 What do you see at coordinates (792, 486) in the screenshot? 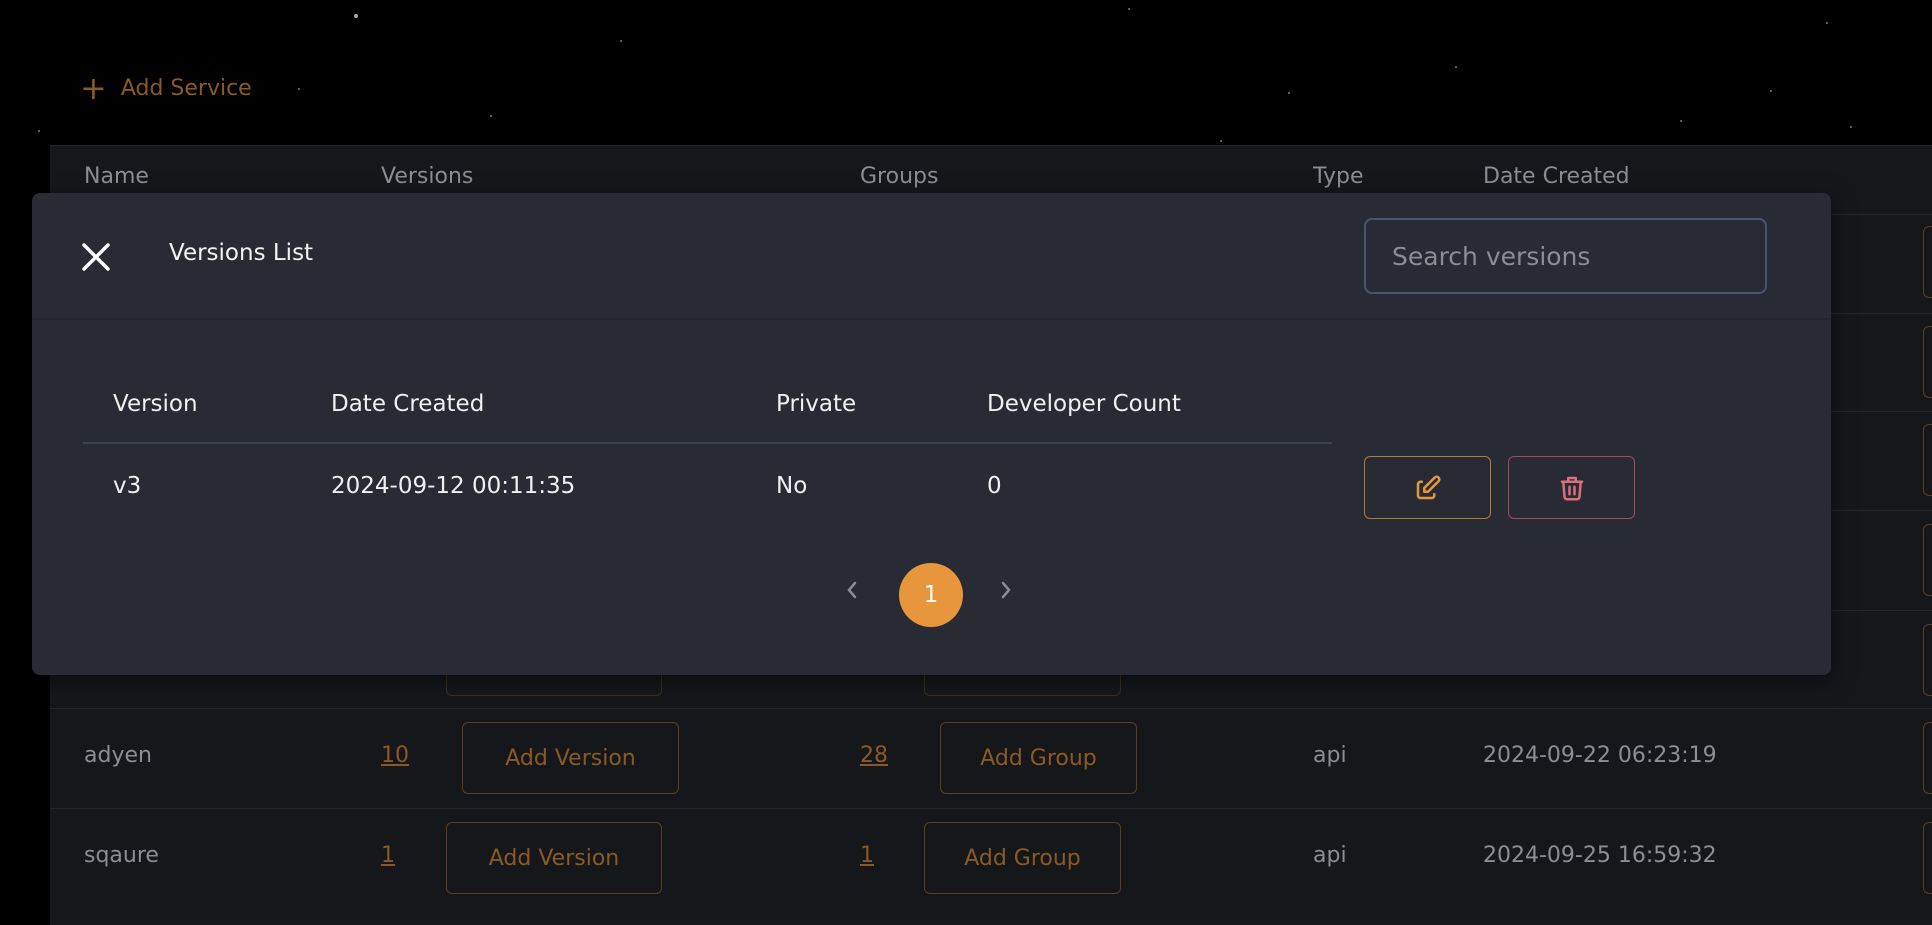
I see `private-cell: No` at bounding box center [792, 486].